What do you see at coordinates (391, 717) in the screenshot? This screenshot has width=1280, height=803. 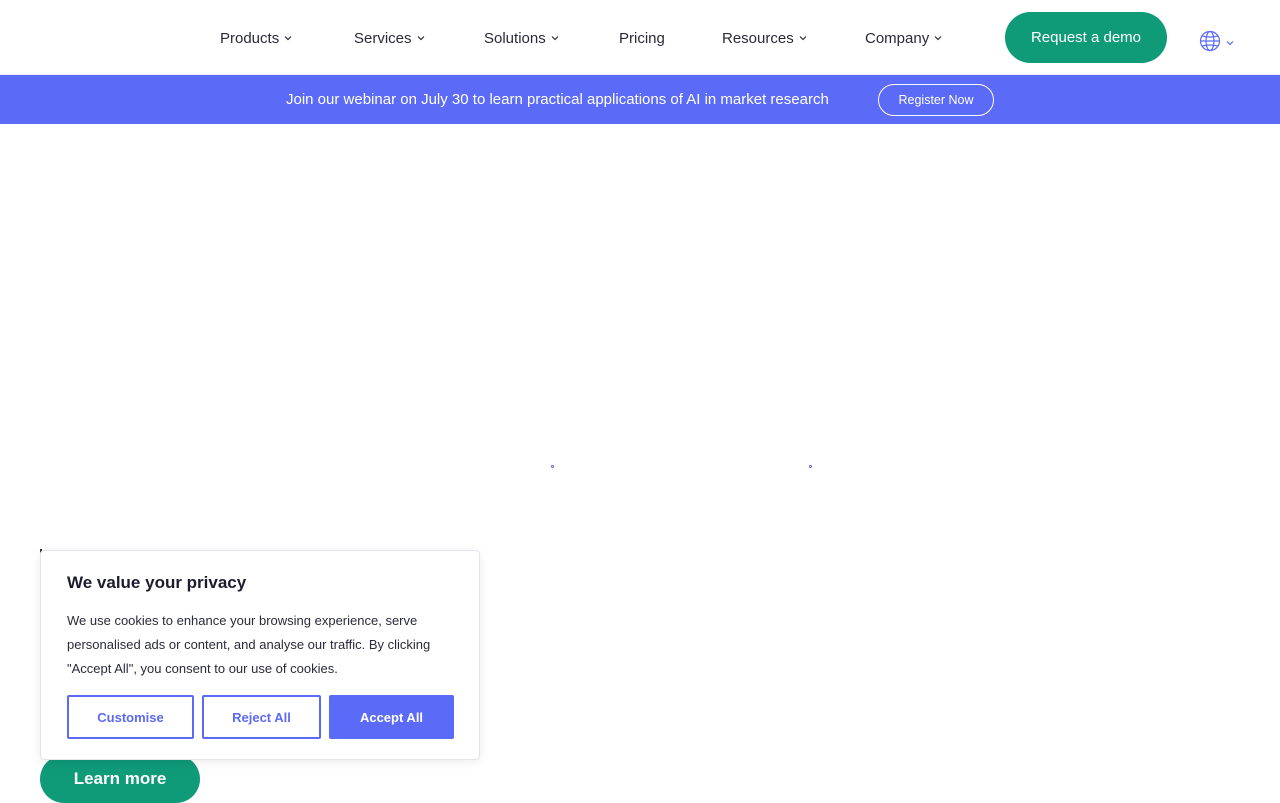 I see `accept-all-button: Accept All` at bounding box center [391, 717].